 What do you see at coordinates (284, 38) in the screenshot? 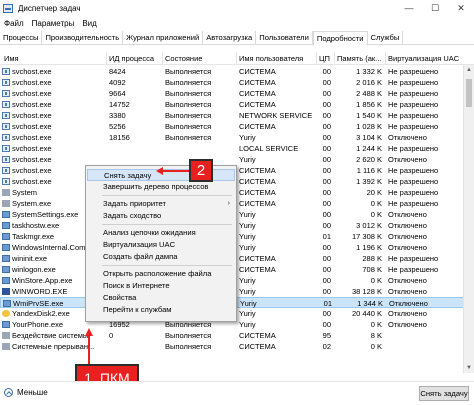
I see `tab-users: Пользователи` at bounding box center [284, 38].